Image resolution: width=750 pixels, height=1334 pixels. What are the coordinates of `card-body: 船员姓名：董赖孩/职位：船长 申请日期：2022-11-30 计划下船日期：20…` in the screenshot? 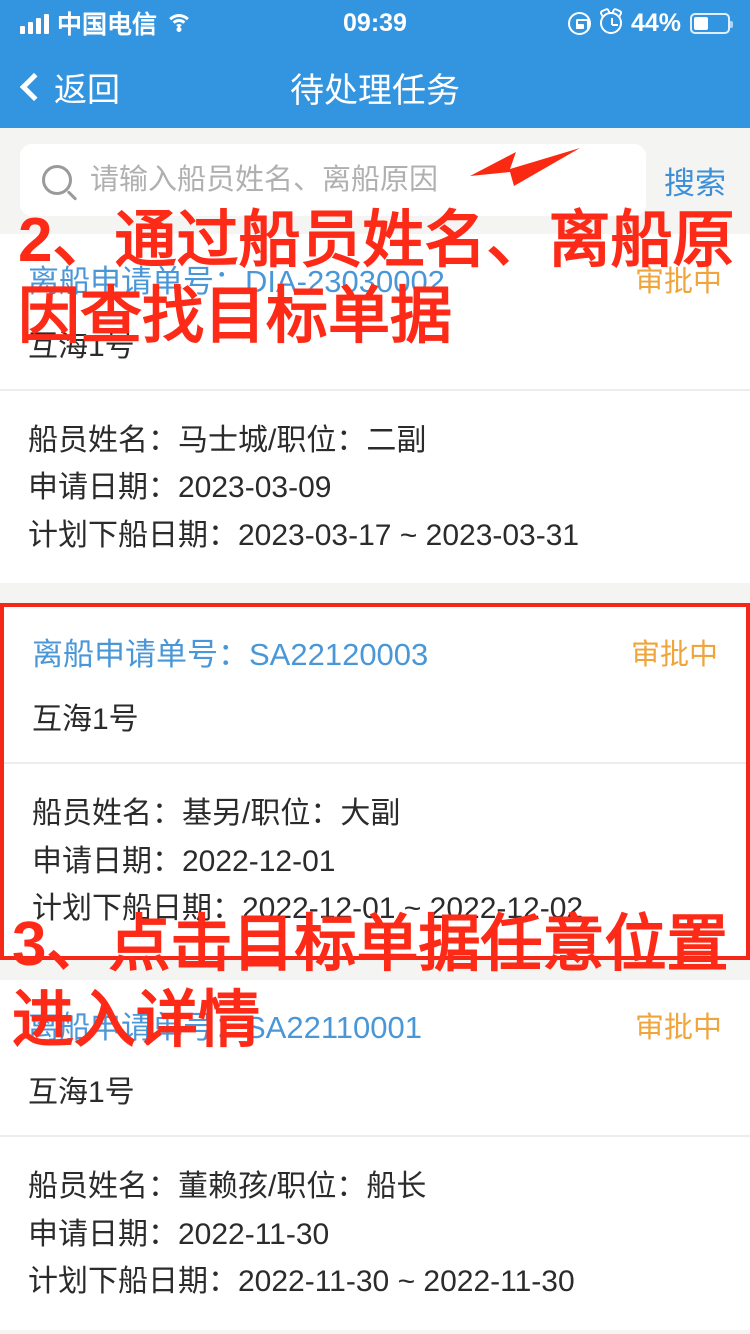 It's located at (375, 1233).